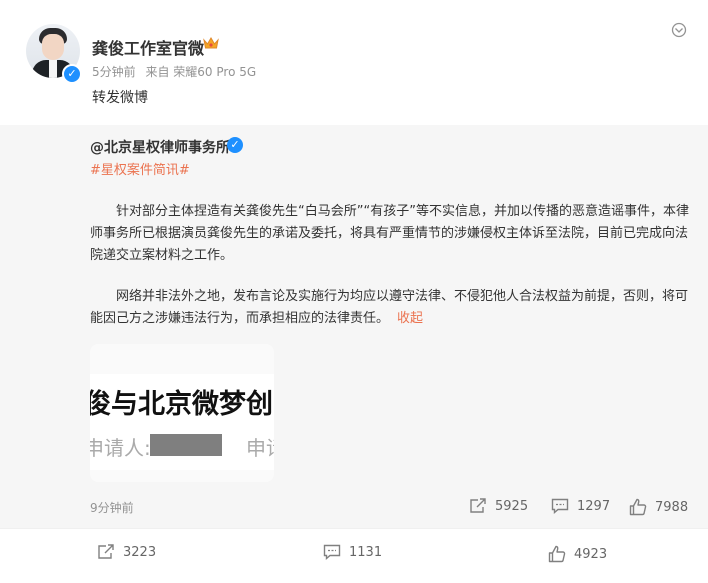 The height and width of the screenshot is (583, 708). What do you see at coordinates (72, 74) in the screenshot?
I see `verified-badge-icon: ✓` at bounding box center [72, 74].